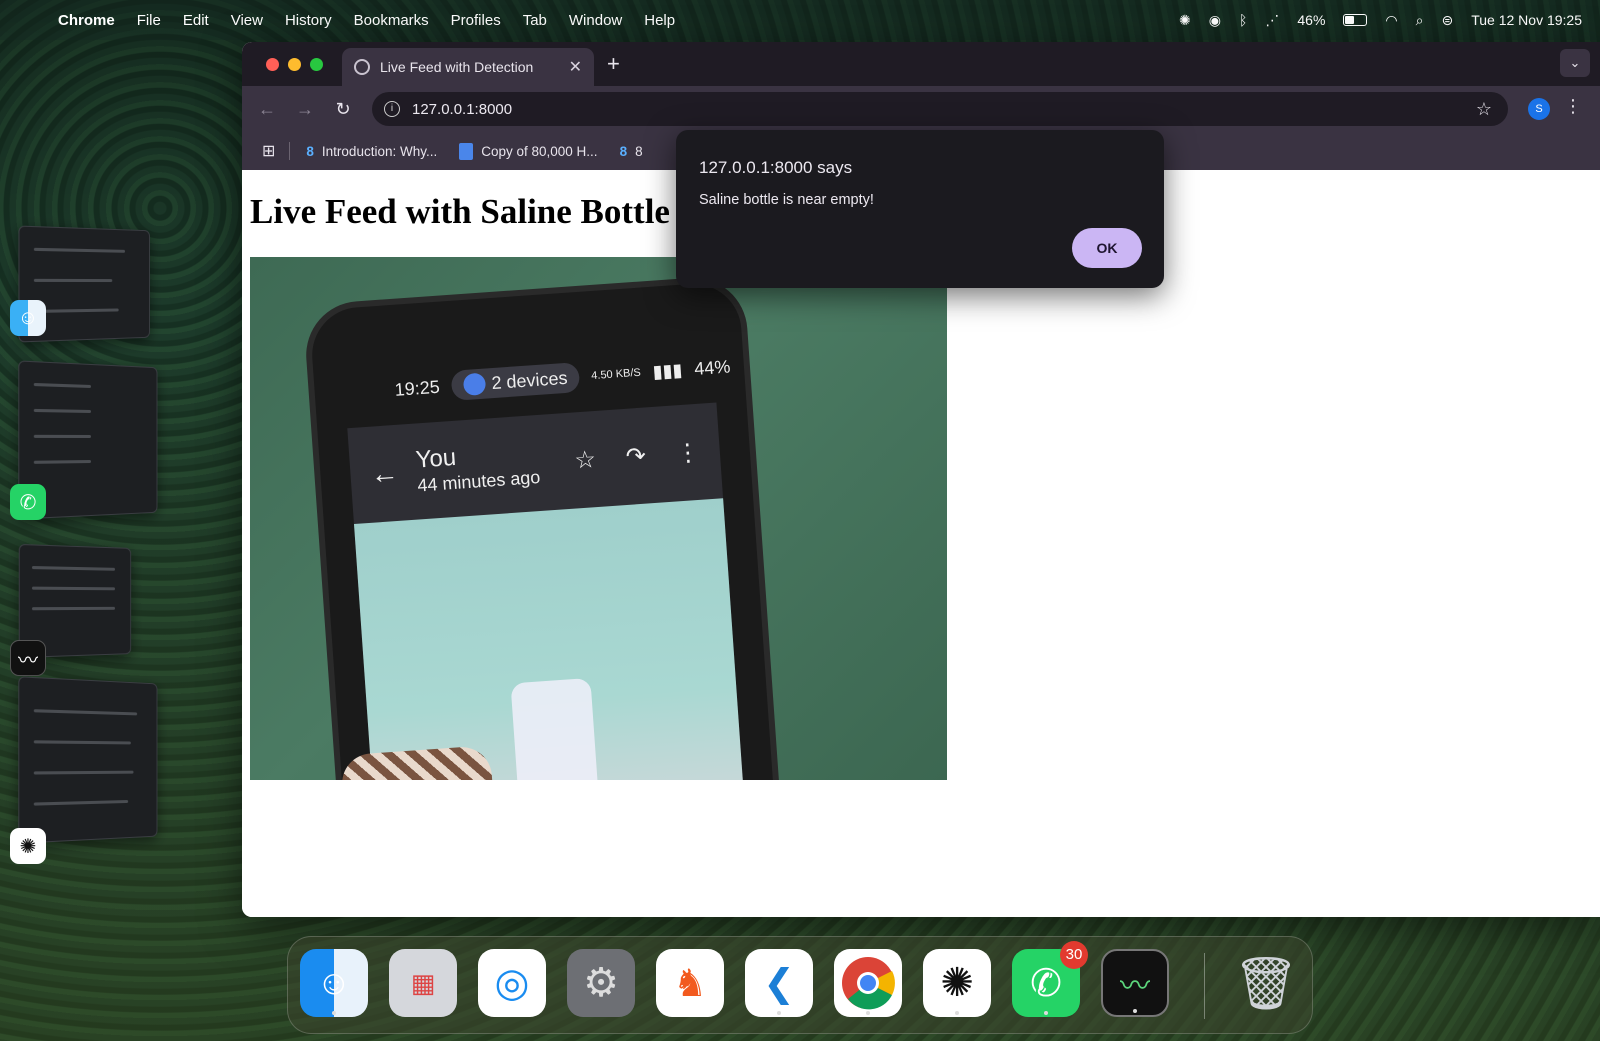 The image size is (1600, 1041). What do you see at coordinates (690, 983) in the screenshot?
I see `brave-icon: ♞` at bounding box center [690, 983].